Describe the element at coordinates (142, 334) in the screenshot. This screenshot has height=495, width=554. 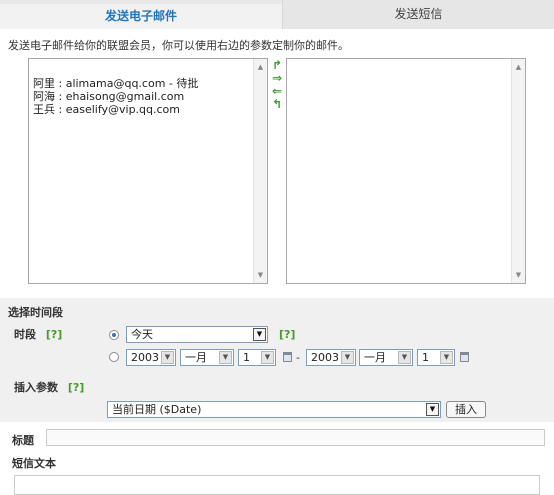
I see `preset-select-value: 今天` at that location.